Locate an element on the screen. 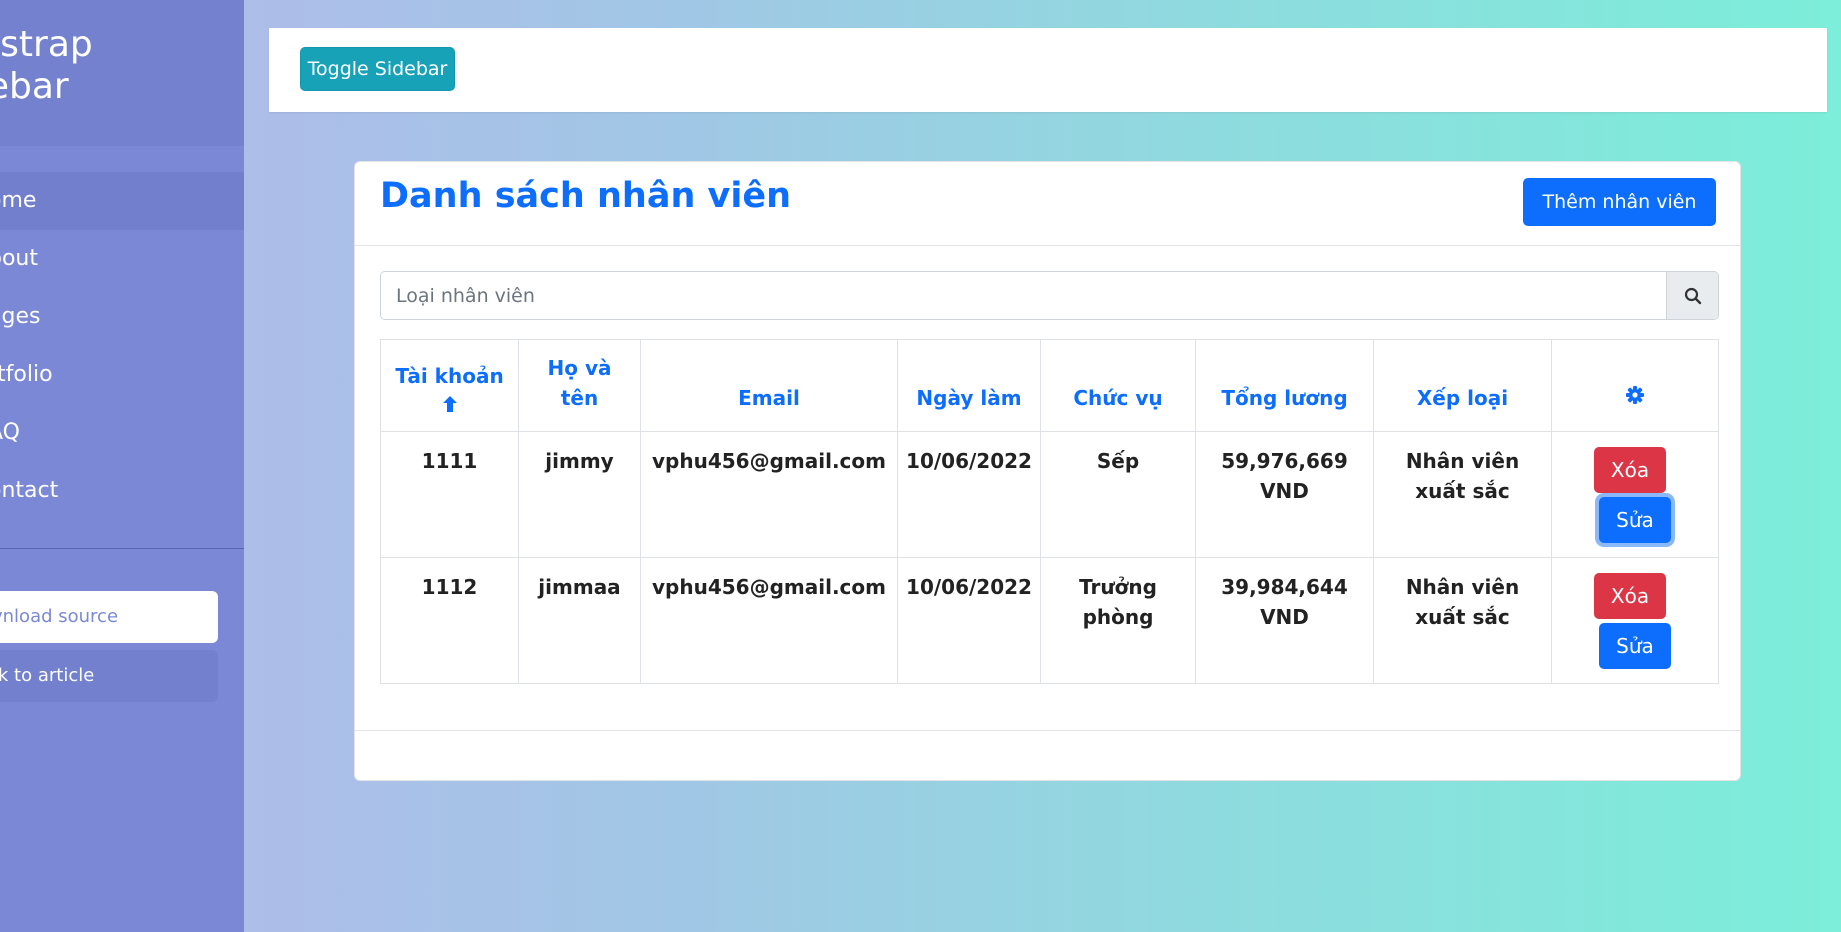 The image size is (1841, 932). cell-name: jimmy is located at coordinates (579, 494).